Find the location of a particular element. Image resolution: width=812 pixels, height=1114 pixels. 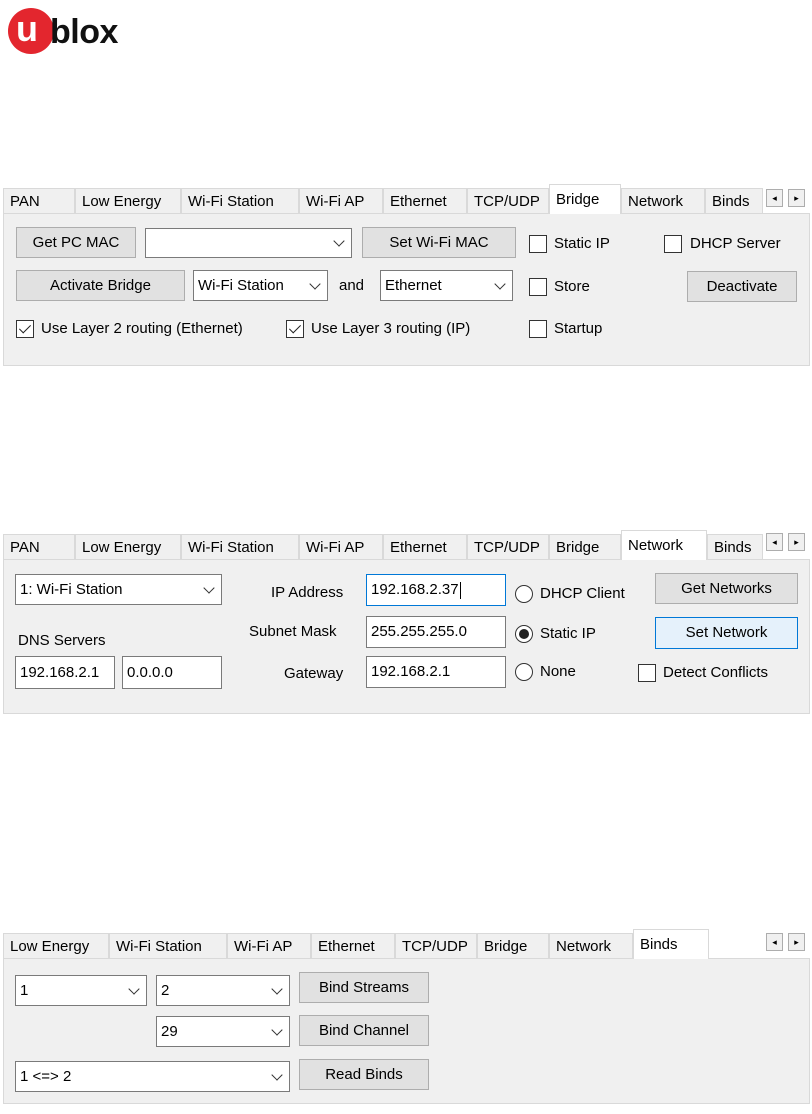

detect-conflicts-label: Detect Conflicts is located at coordinates (716, 672).